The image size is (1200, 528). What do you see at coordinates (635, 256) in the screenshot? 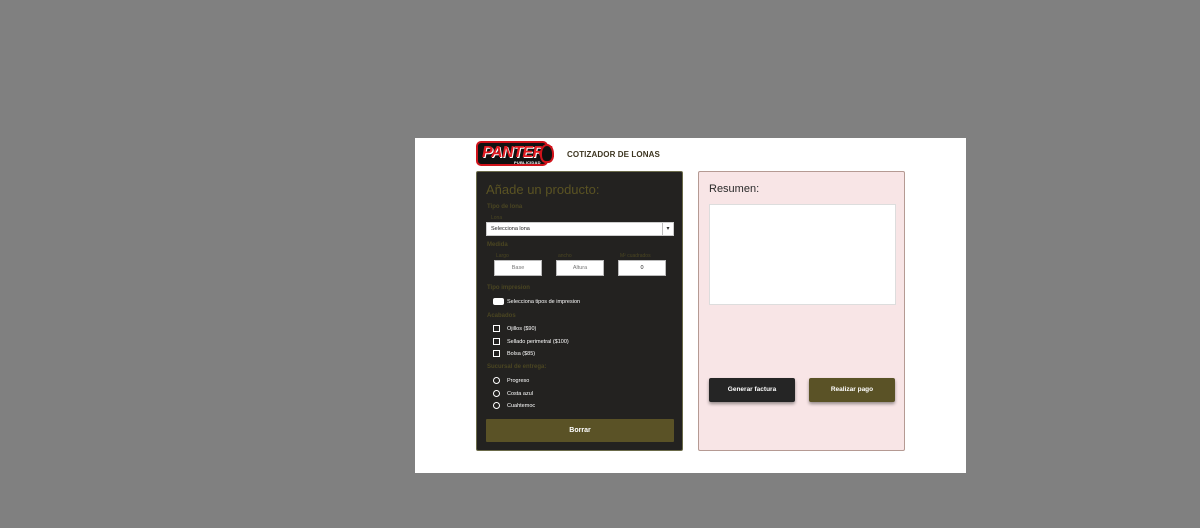
I see `m2-label: M² cuadrados` at bounding box center [635, 256].